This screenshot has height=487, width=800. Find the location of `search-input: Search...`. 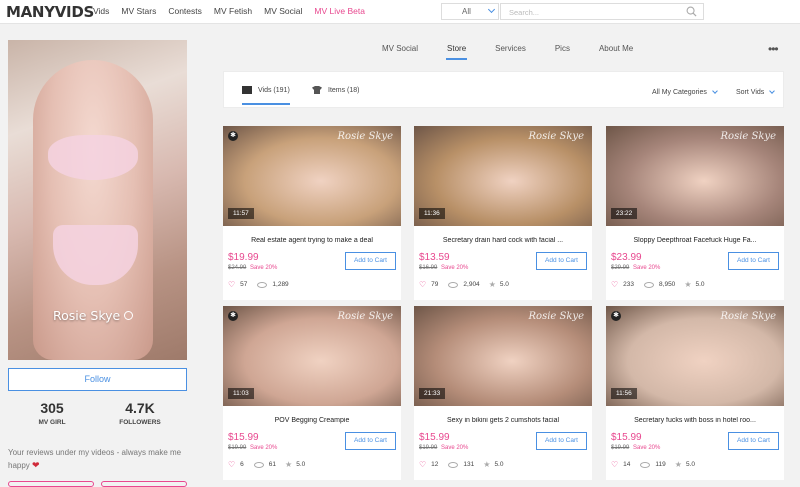

search-input: Search... is located at coordinates (602, 11).